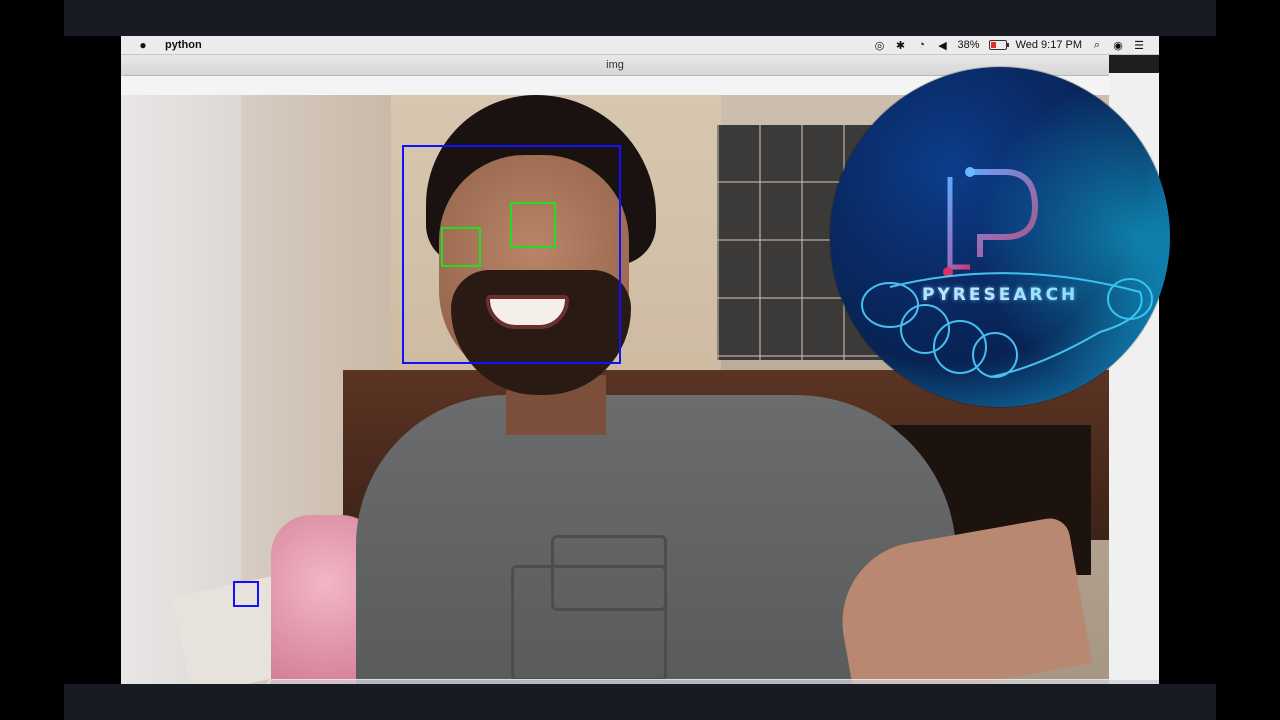 The image size is (1280, 720). I want to click on search-icon: ⌕, so click(1097, 45).